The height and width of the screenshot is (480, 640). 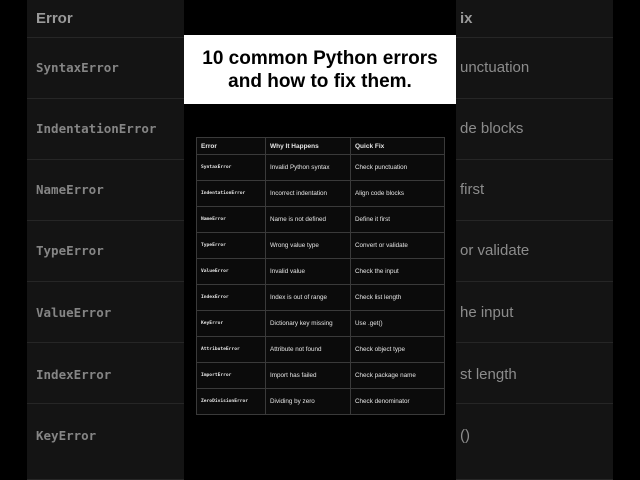 What do you see at coordinates (231, 167) in the screenshot?
I see `error-cell: SyntaxError` at bounding box center [231, 167].